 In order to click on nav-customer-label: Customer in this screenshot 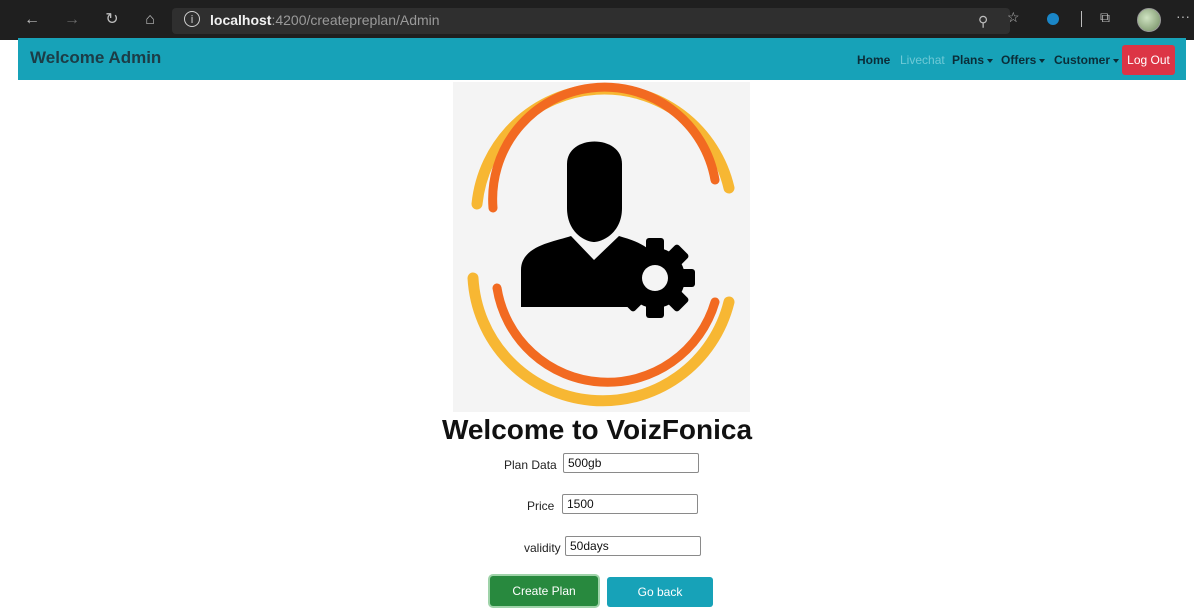, I will do `click(1082, 60)`.